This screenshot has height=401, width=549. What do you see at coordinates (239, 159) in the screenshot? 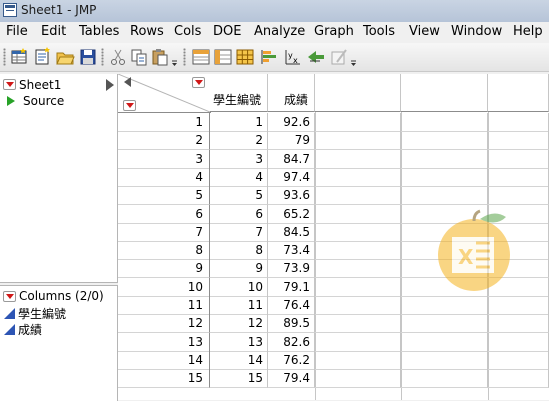
I see `cell-student-id: 3` at bounding box center [239, 159].